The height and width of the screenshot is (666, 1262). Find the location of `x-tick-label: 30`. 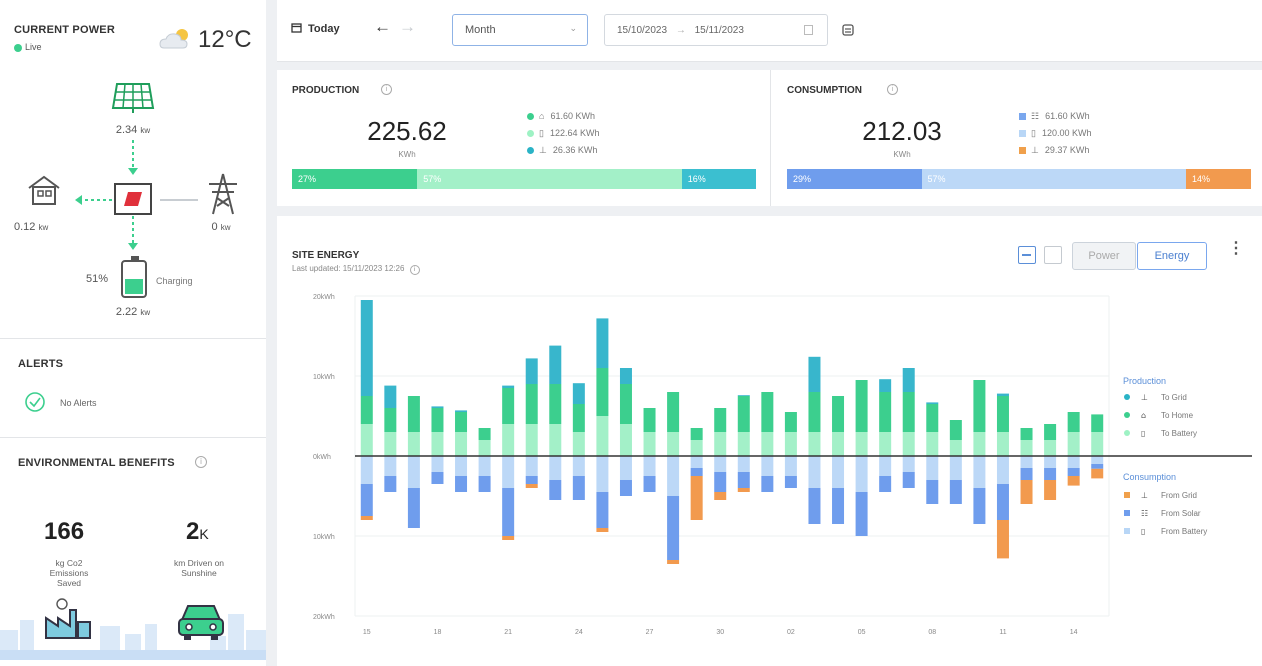

x-tick-label: 30 is located at coordinates (720, 632).